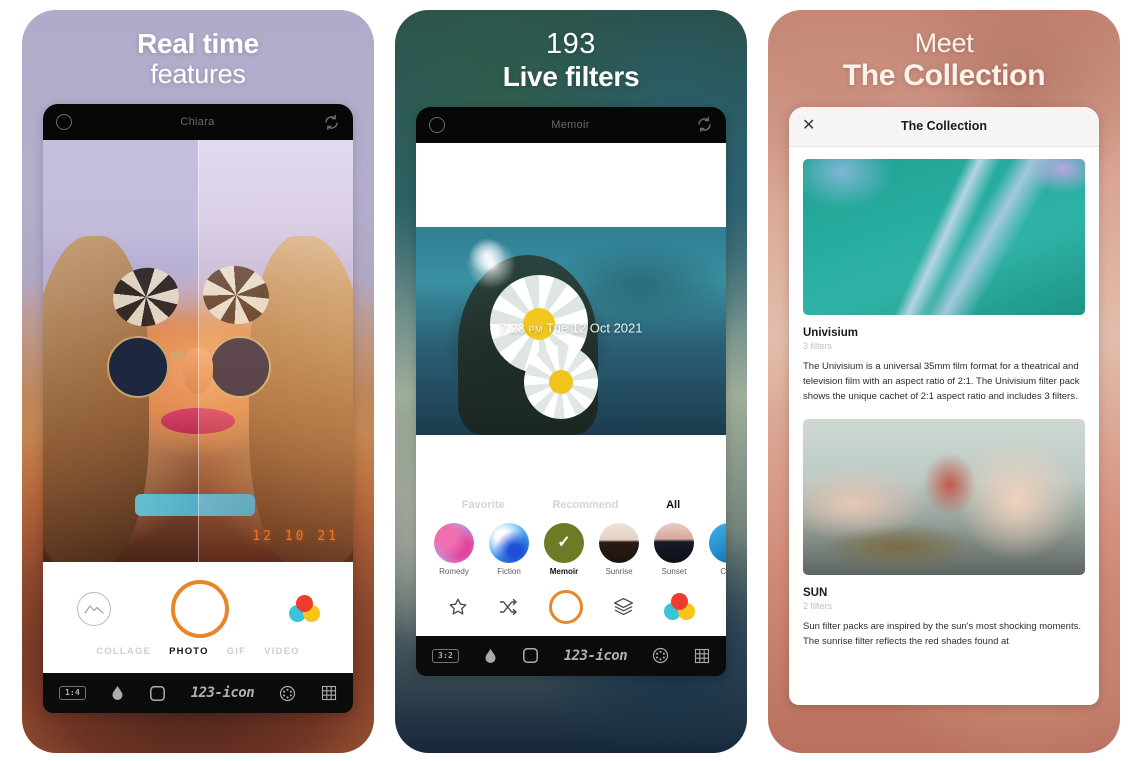 The height and width of the screenshot is (761, 1138). I want to click on camera-controls-row, so click(198, 609).